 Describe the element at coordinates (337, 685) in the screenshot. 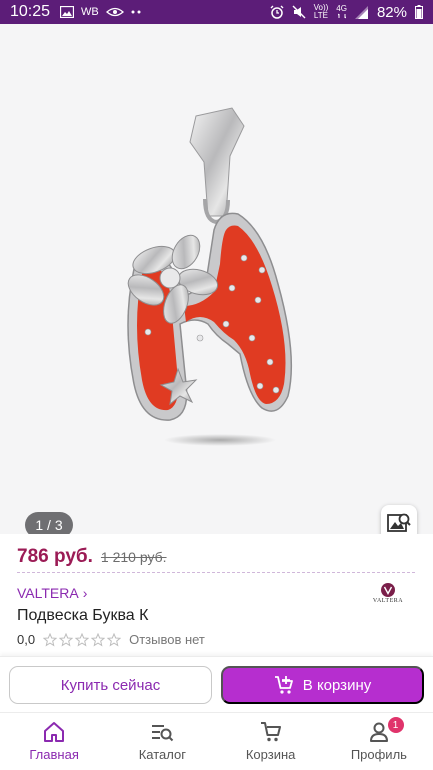

I see `add-to-cart-label: В корзину` at that location.